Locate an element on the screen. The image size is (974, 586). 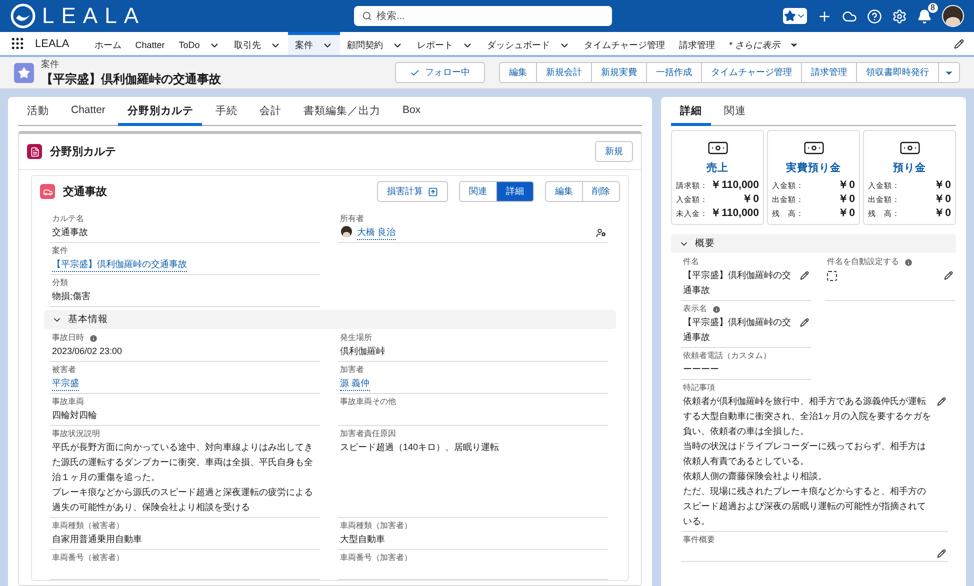
nav-item: タイムチャージ管理 is located at coordinates (624, 43).